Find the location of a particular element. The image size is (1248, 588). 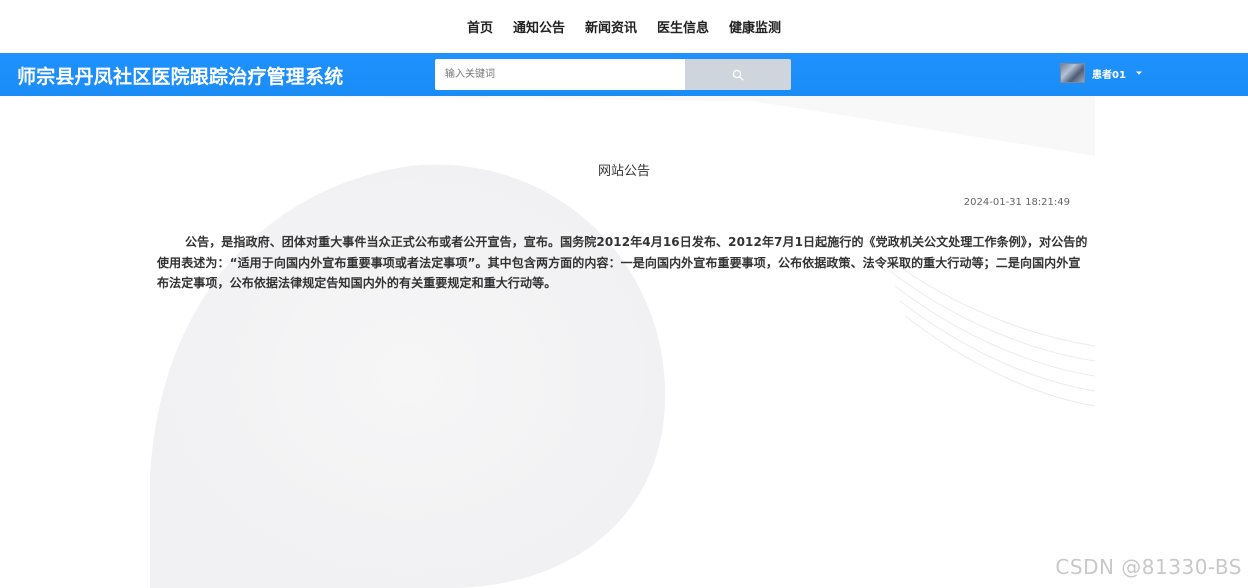

nav-item-health-monitoring: 健康监测 is located at coordinates (755, 26).